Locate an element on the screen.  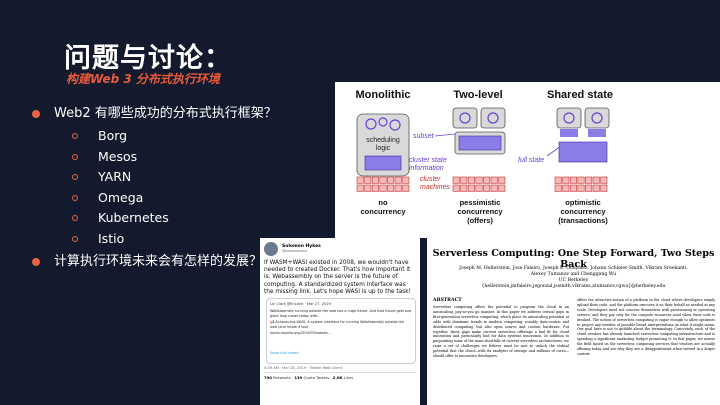
sub-bullet-text: Borg is located at coordinates (113, 135).